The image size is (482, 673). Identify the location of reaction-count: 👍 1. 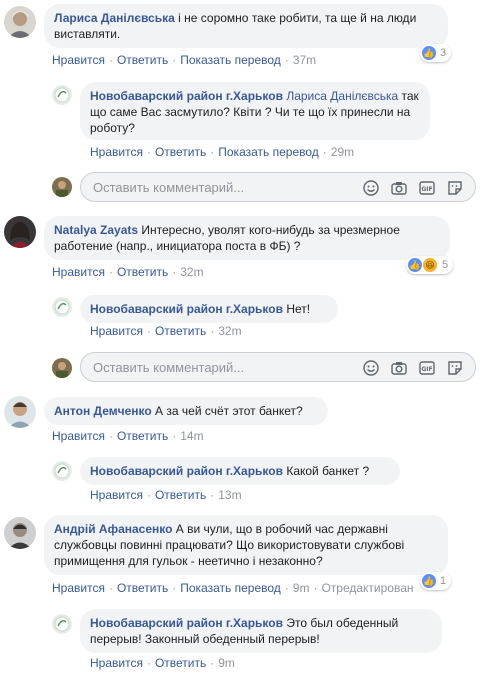
(436, 581).